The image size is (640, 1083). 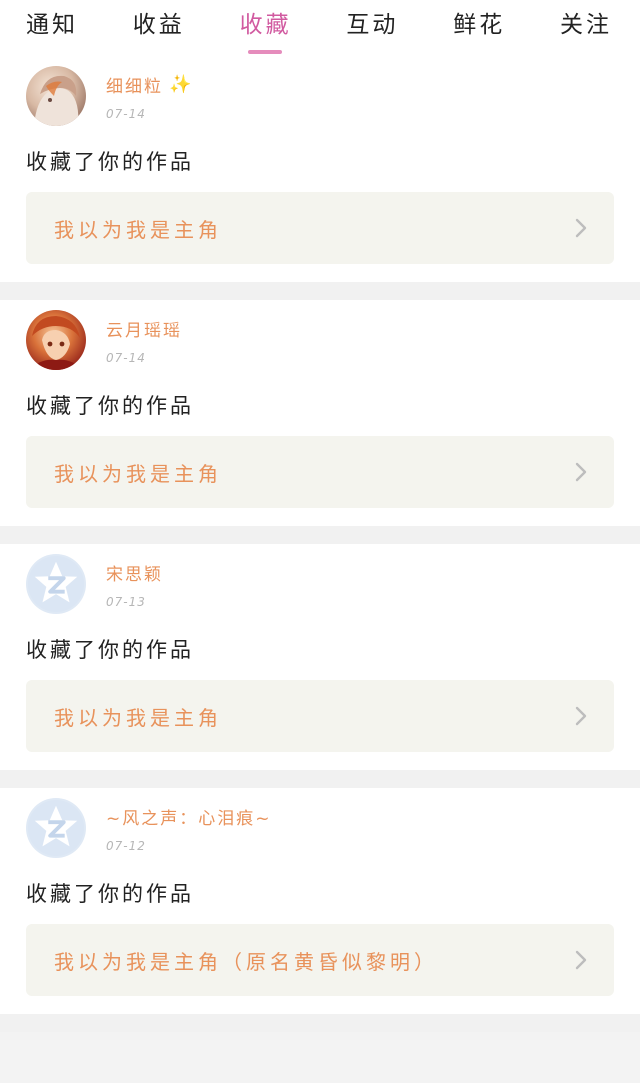 I want to click on tab-following: 关注, so click(x=586, y=32).